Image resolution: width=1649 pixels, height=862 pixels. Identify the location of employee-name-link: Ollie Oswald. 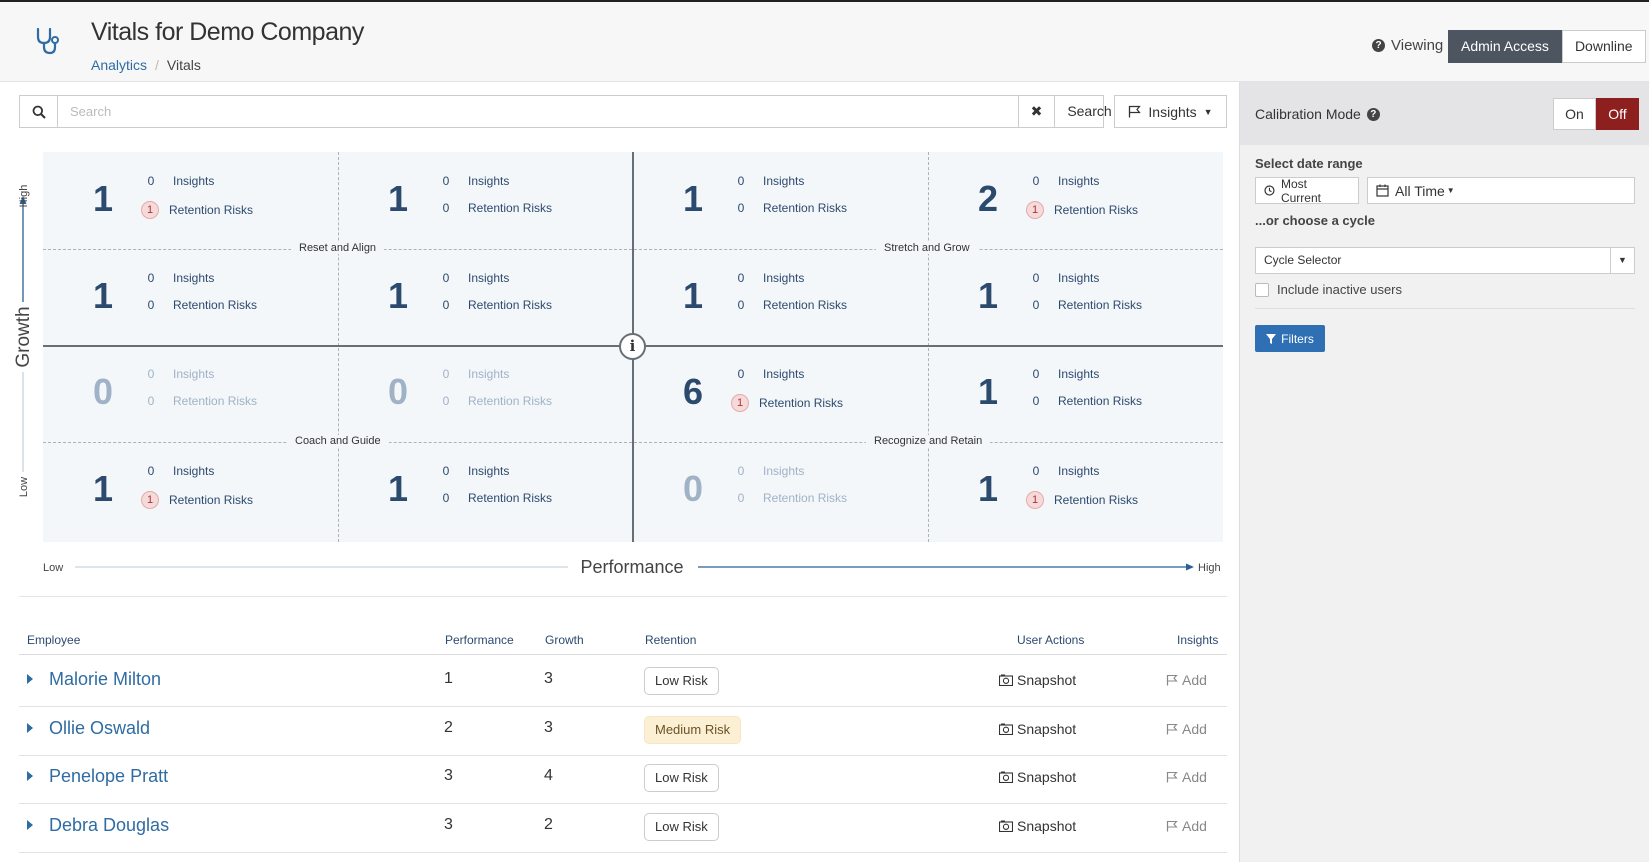
(99, 728).